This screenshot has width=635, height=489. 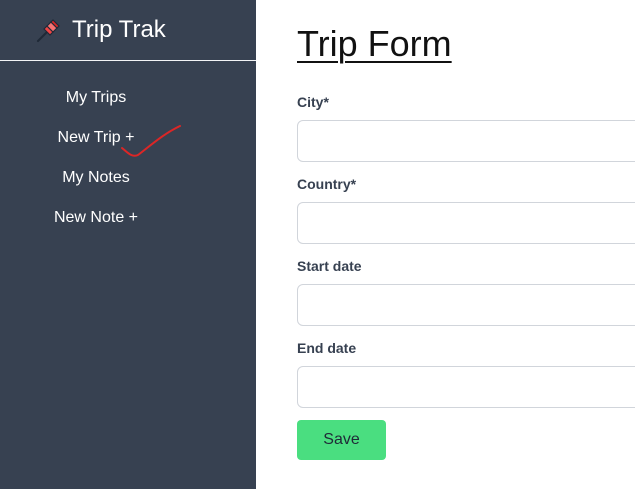 What do you see at coordinates (151, 141) in the screenshot?
I see `checkmark-annotation` at bounding box center [151, 141].